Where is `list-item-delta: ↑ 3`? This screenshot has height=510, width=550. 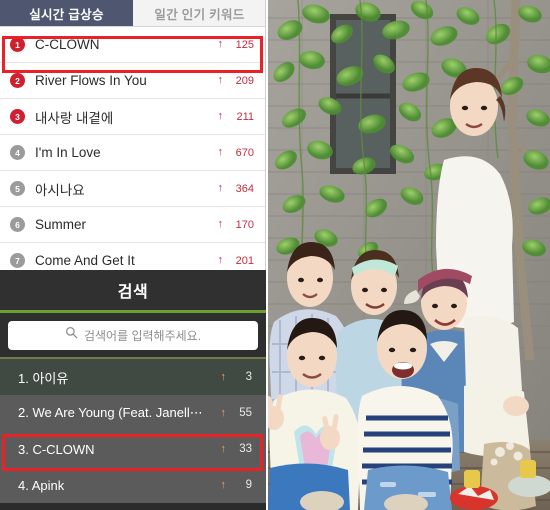
list-item-delta: ↑ 3 is located at coordinates (237, 377).